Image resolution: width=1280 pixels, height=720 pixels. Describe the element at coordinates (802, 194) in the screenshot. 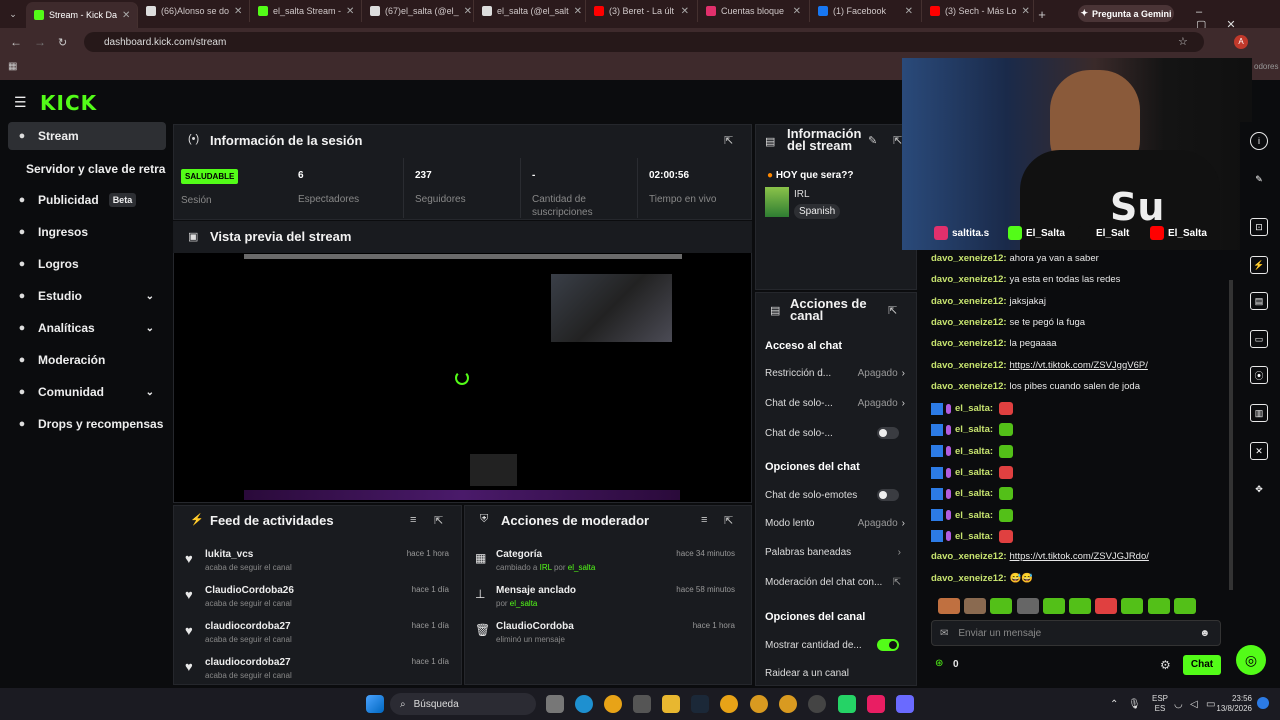

I see `category-label: IRL` at that location.